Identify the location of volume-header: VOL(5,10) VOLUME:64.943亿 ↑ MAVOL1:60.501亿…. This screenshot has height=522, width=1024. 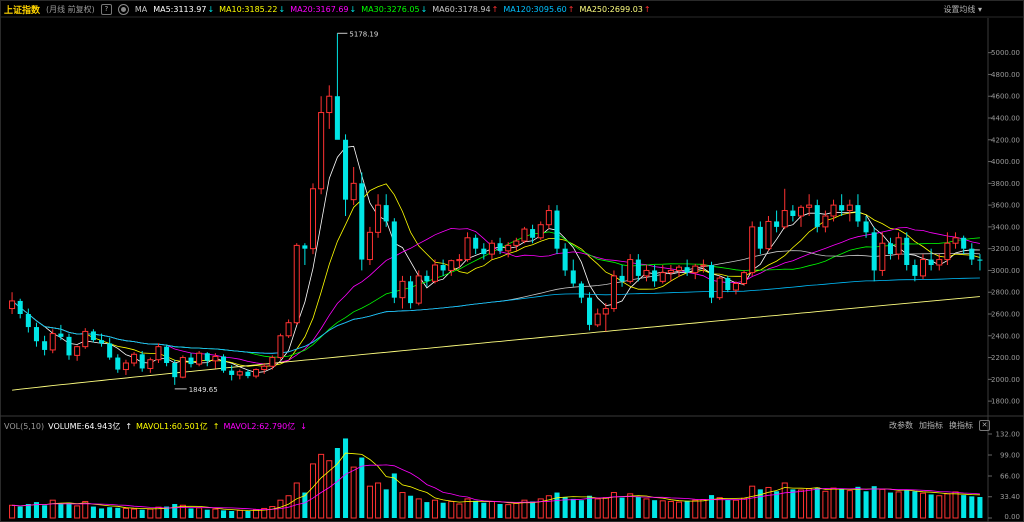
(155, 426).